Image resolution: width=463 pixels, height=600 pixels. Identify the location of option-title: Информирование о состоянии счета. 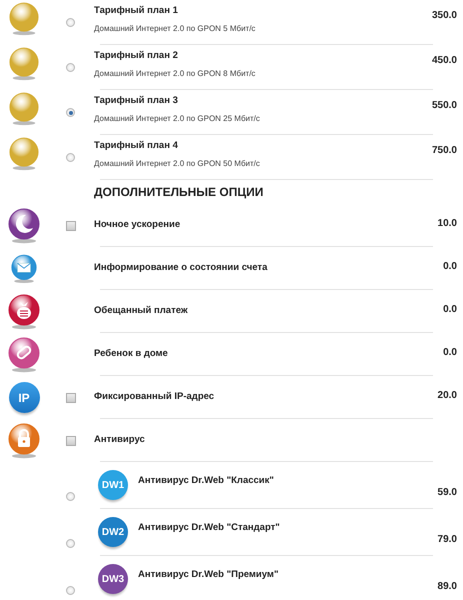
(181, 267).